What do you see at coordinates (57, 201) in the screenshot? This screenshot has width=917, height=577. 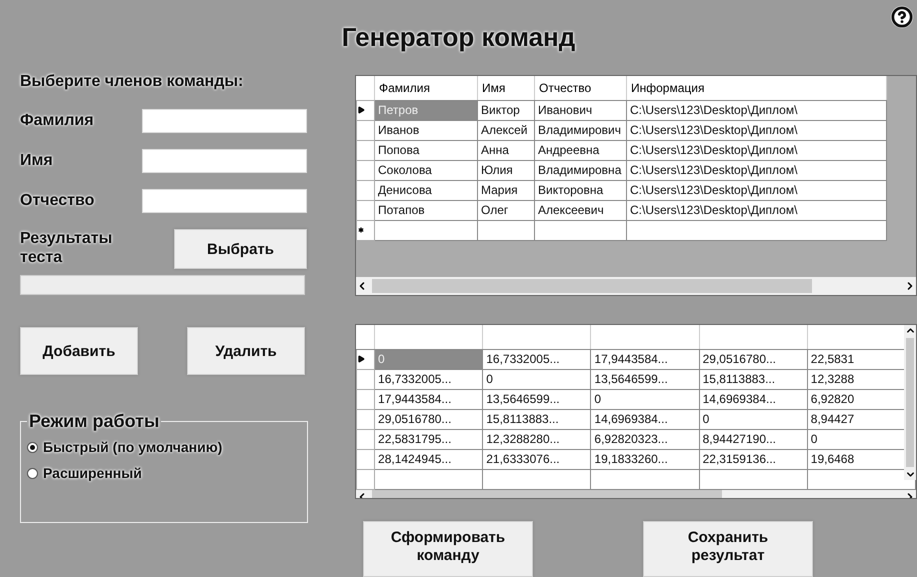 I see `field-label: Отчество` at bounding box center [57, 201].